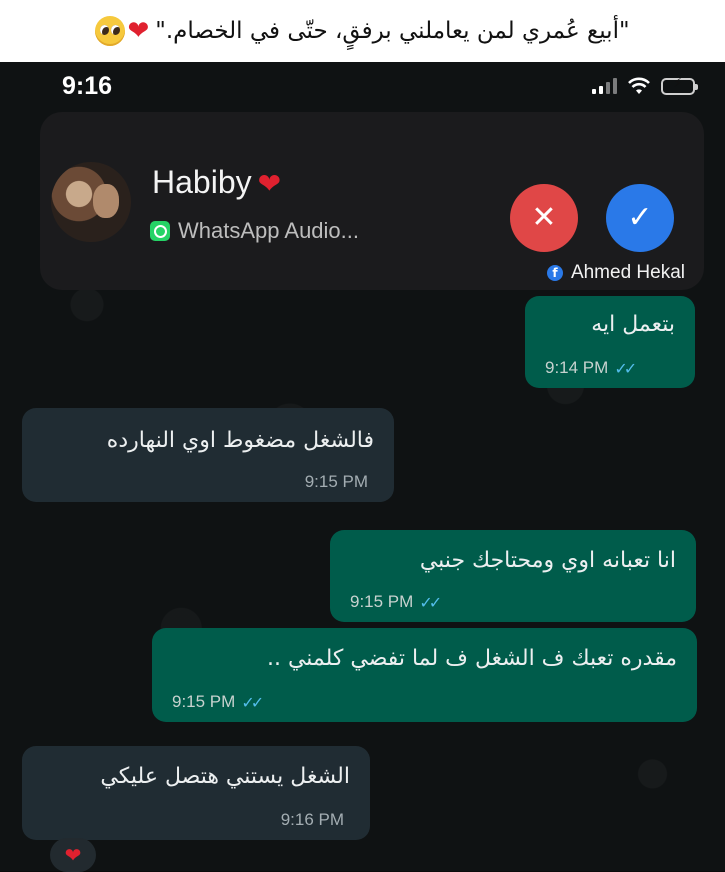 The image size is (725, 872). I want to click on status-time: 9:16, so click(87, 86).